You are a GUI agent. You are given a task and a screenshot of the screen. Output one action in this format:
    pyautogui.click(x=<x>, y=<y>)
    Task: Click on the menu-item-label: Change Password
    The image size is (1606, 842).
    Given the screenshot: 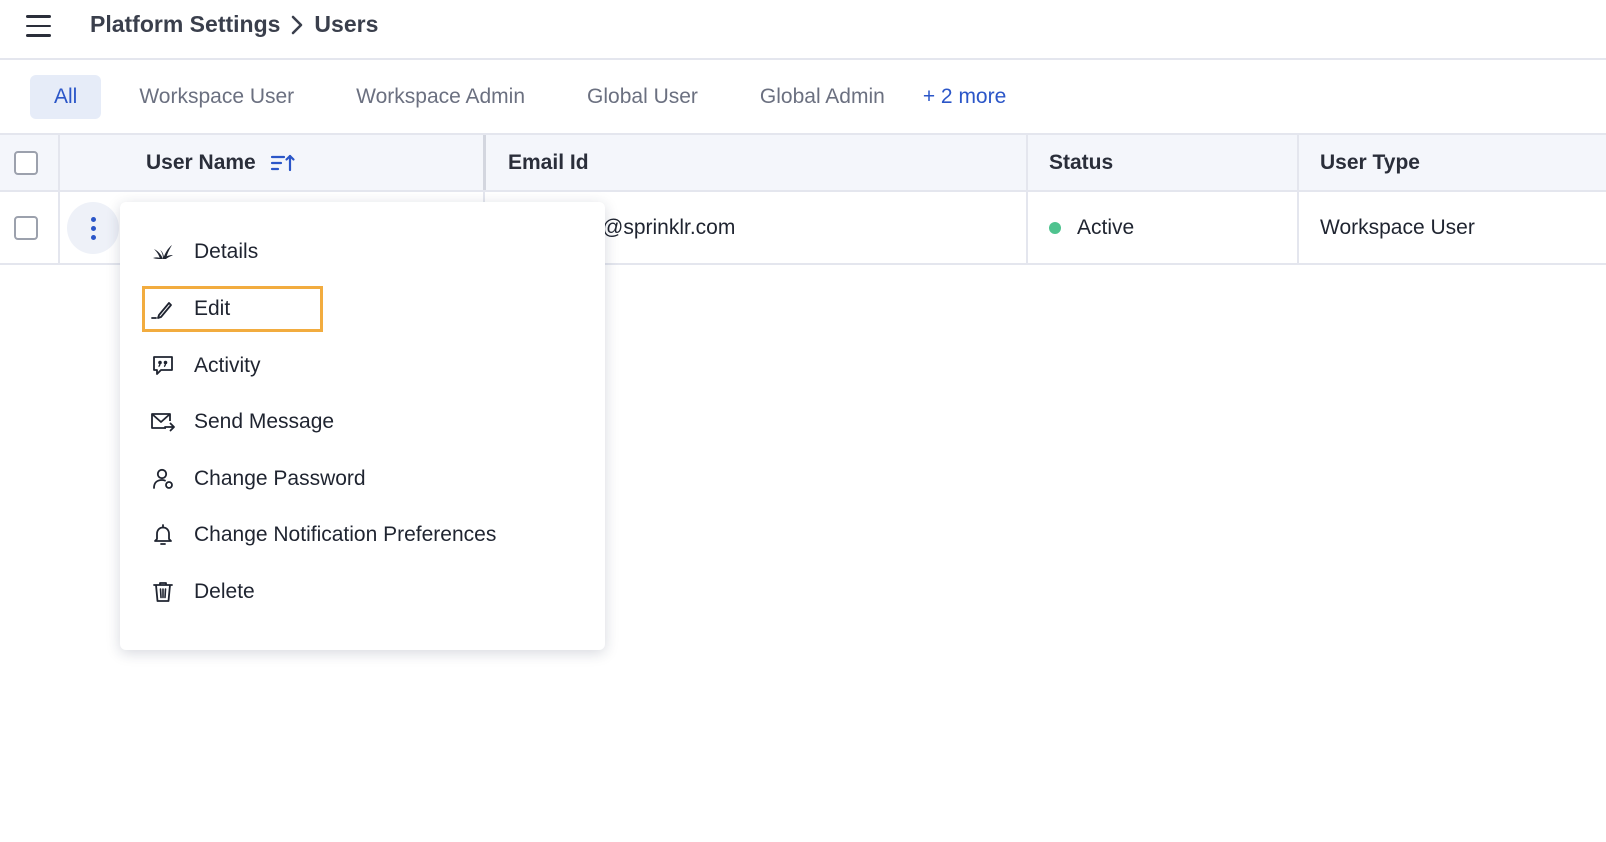 What is the action you would take?
    pyautogui.click(x=280, y=478)
    